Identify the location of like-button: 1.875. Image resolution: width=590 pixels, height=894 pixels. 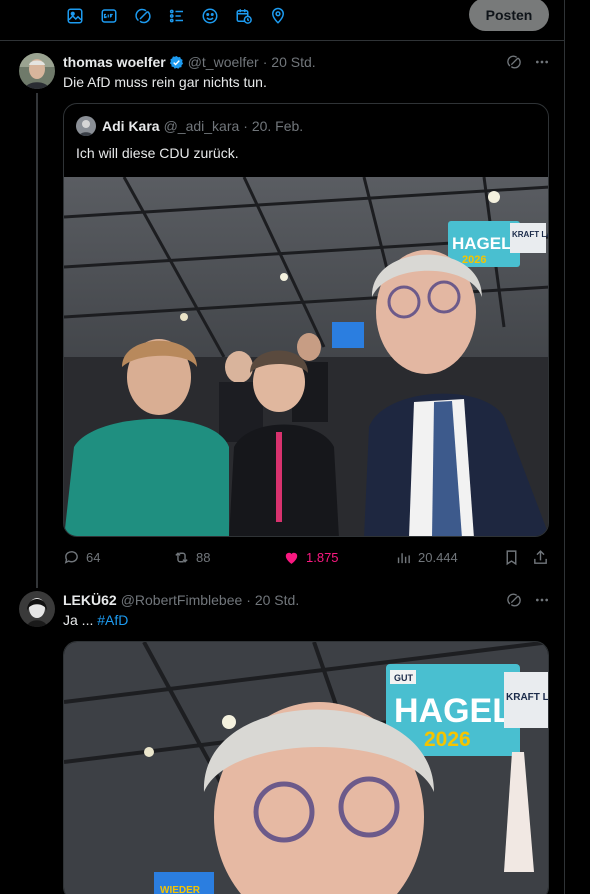
(311, 557).